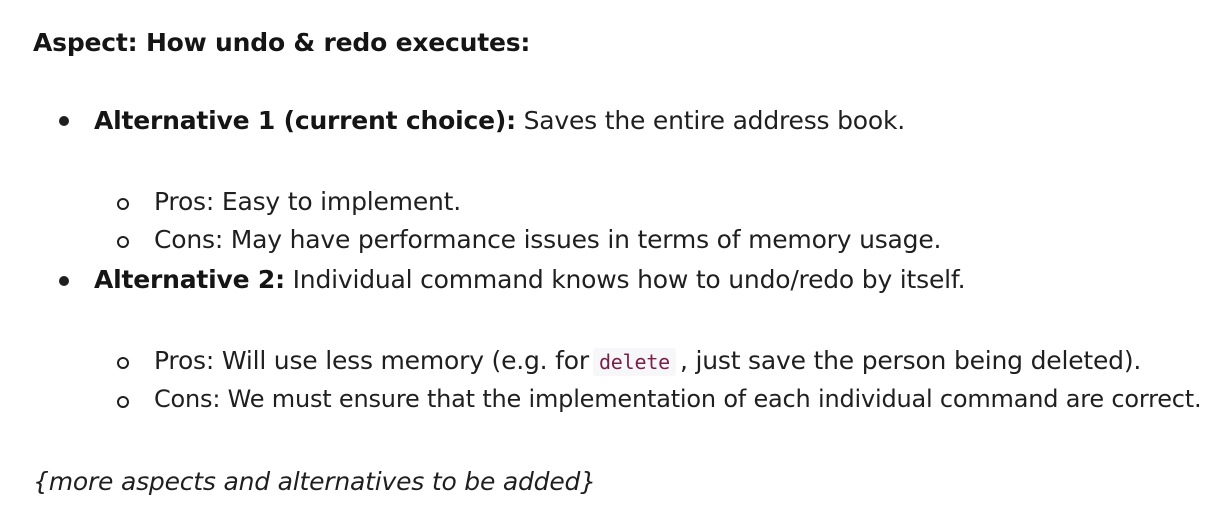 The image size is (1214, 522). I want to click on aspect-heading: Aspect: How undo & redo executes:, so click(282, 42).